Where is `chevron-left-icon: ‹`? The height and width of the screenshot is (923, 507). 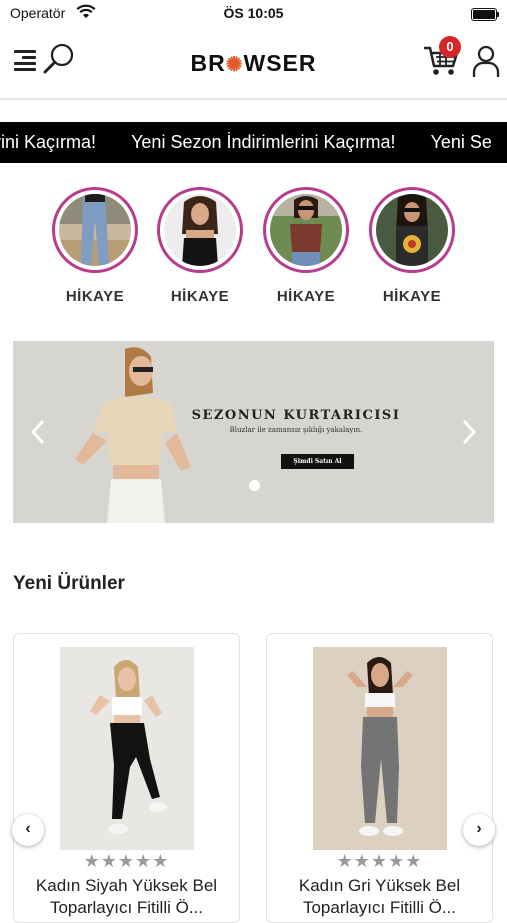
chevron-left-icon: ‹ is located at coordinates (28, 828).